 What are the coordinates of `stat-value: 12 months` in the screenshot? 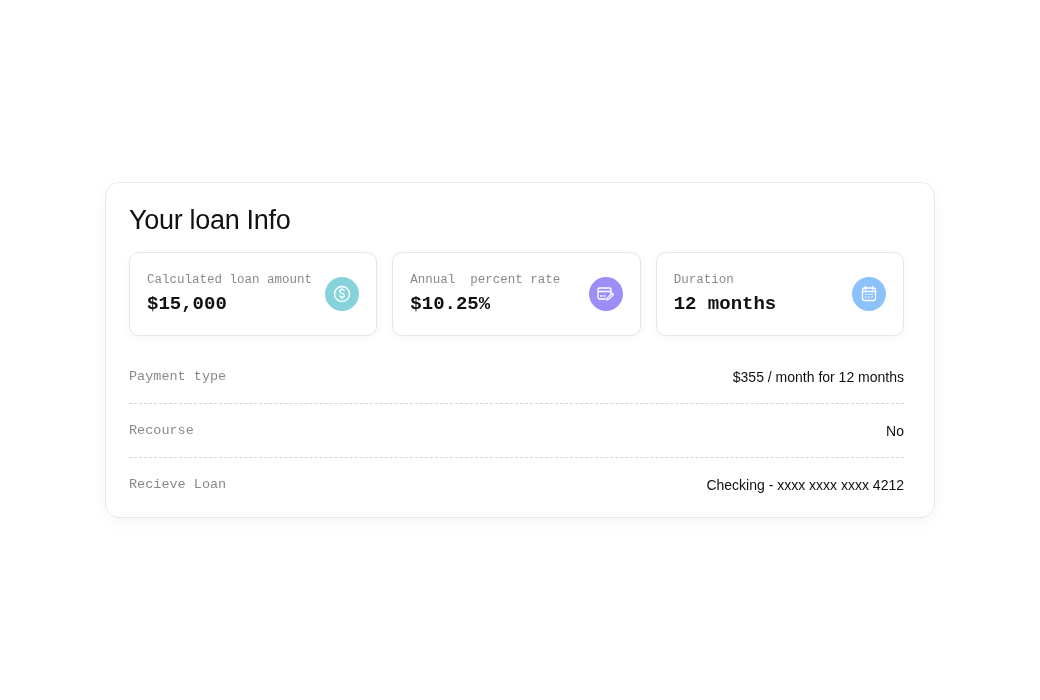 It's located at (725, 304).